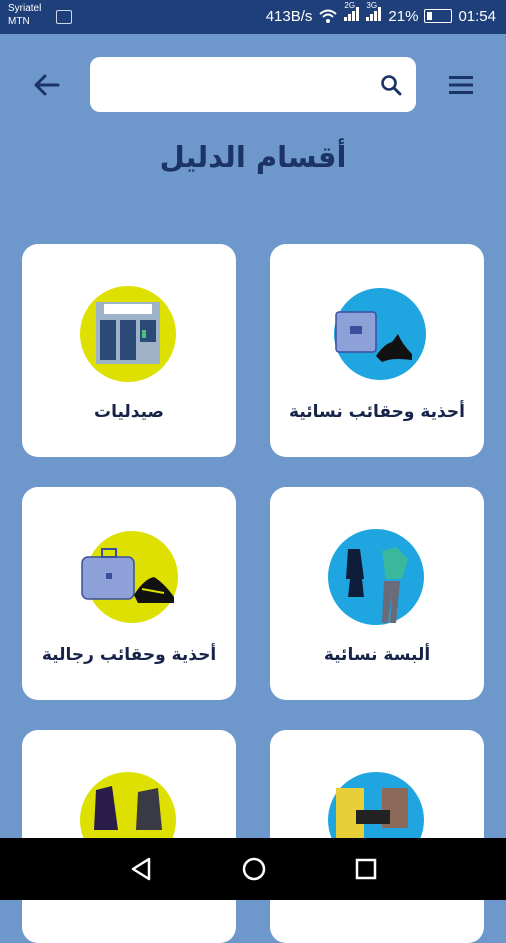  Describe the element at coordinates (25, 8) in the screenshot. I see `carrier-1: Syriatel` at that location.